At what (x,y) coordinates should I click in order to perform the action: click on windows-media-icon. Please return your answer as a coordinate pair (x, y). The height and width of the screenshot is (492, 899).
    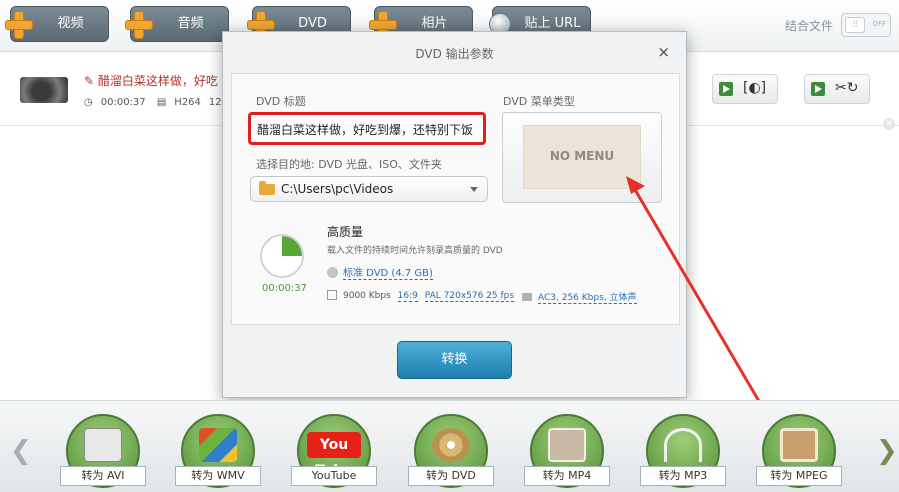
    Looking at the image, I should click on (218, 445).